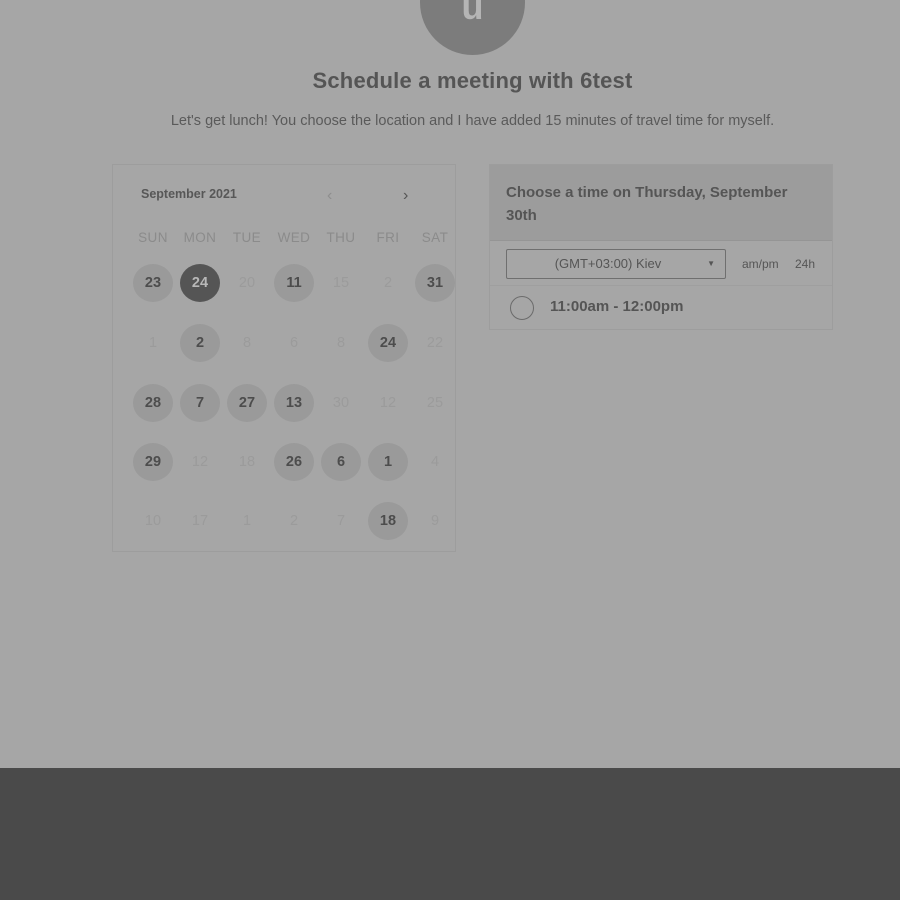  I want to click on calendar-day-unavailable: 22, so click(435, 343).